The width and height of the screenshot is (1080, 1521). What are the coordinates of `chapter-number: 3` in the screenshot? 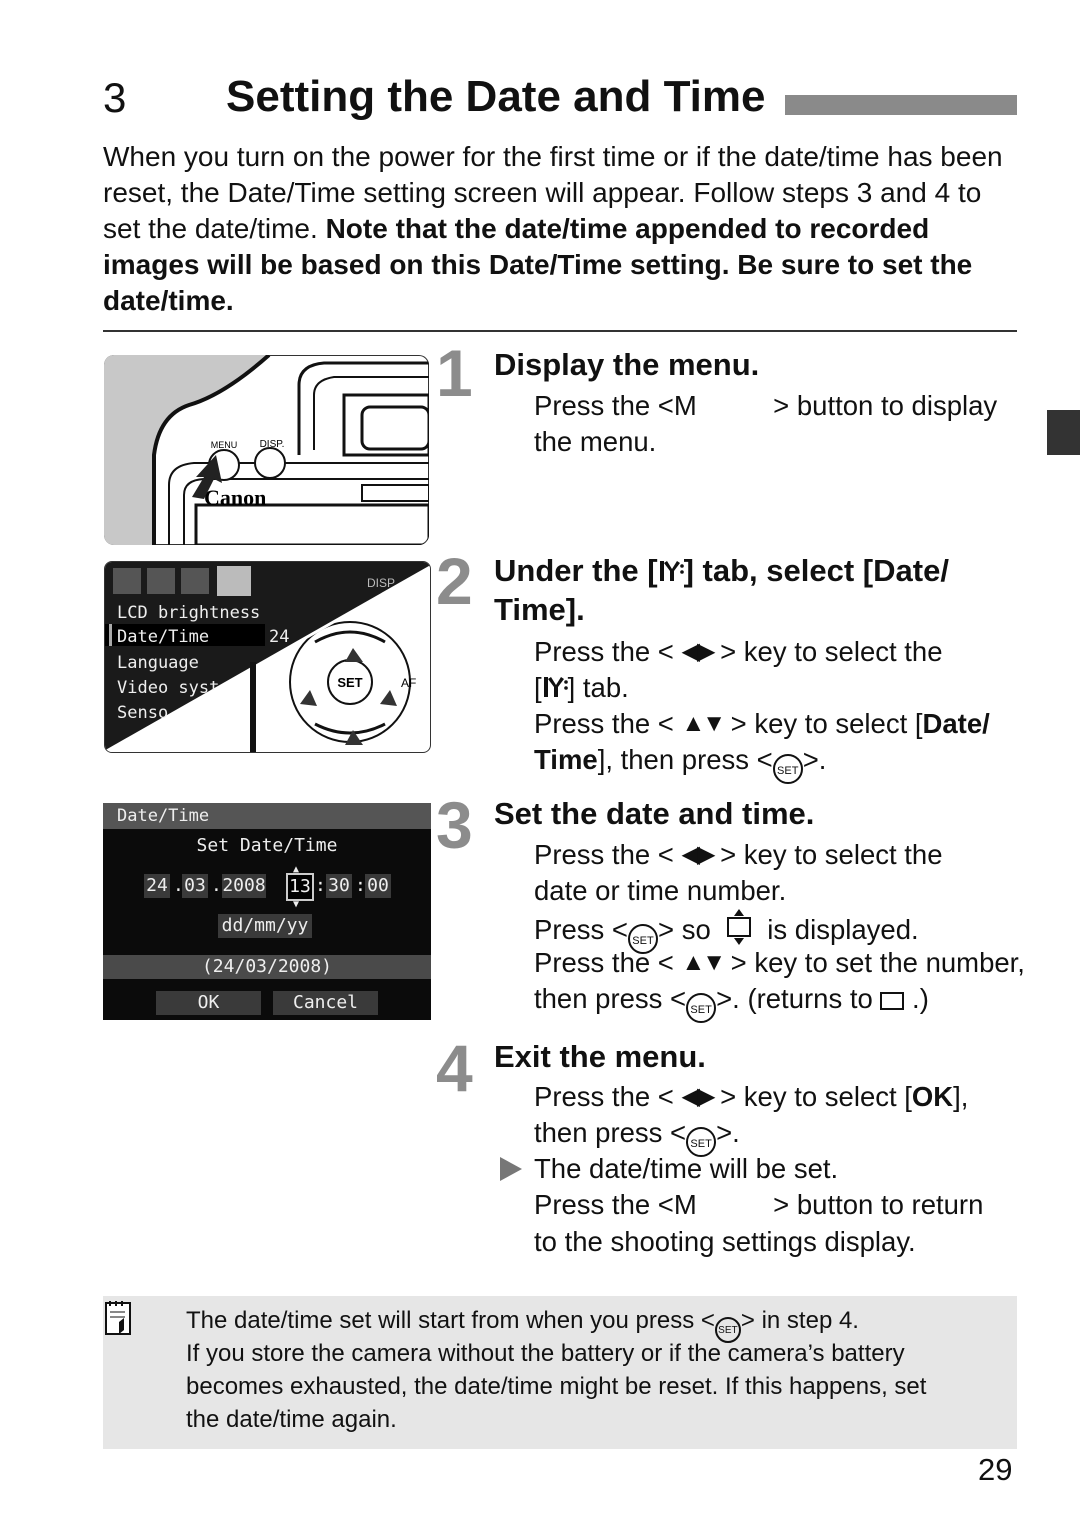 It's located at (115, 97).